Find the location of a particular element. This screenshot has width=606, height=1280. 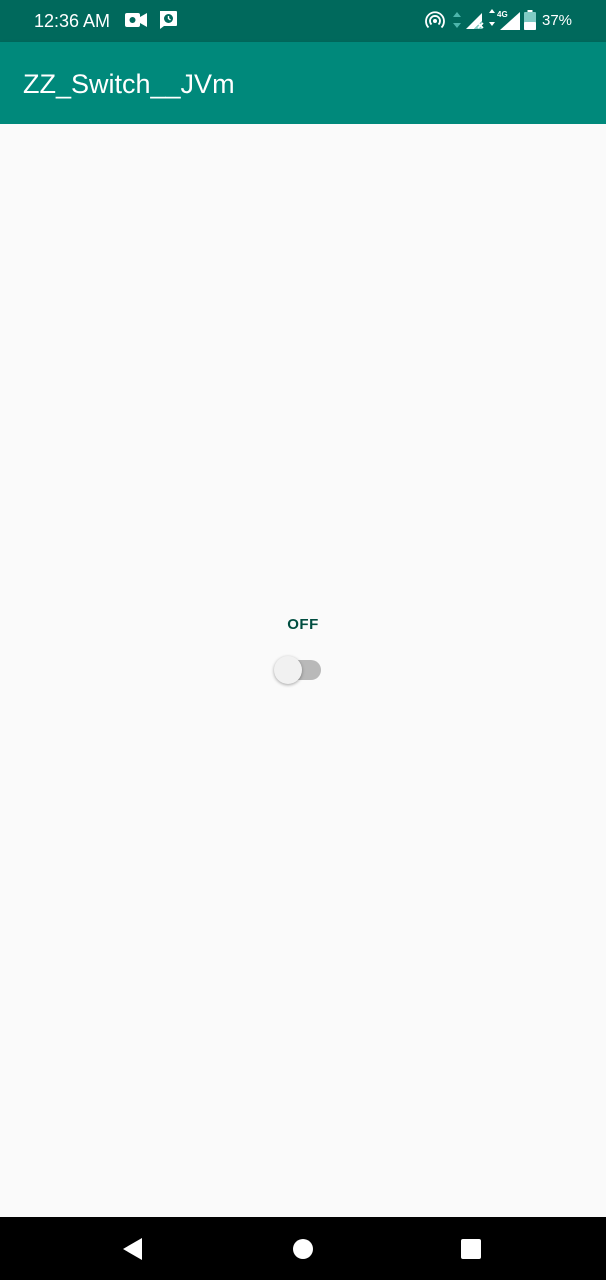

network-type-label: 4G is located at coordinates (502, 14).